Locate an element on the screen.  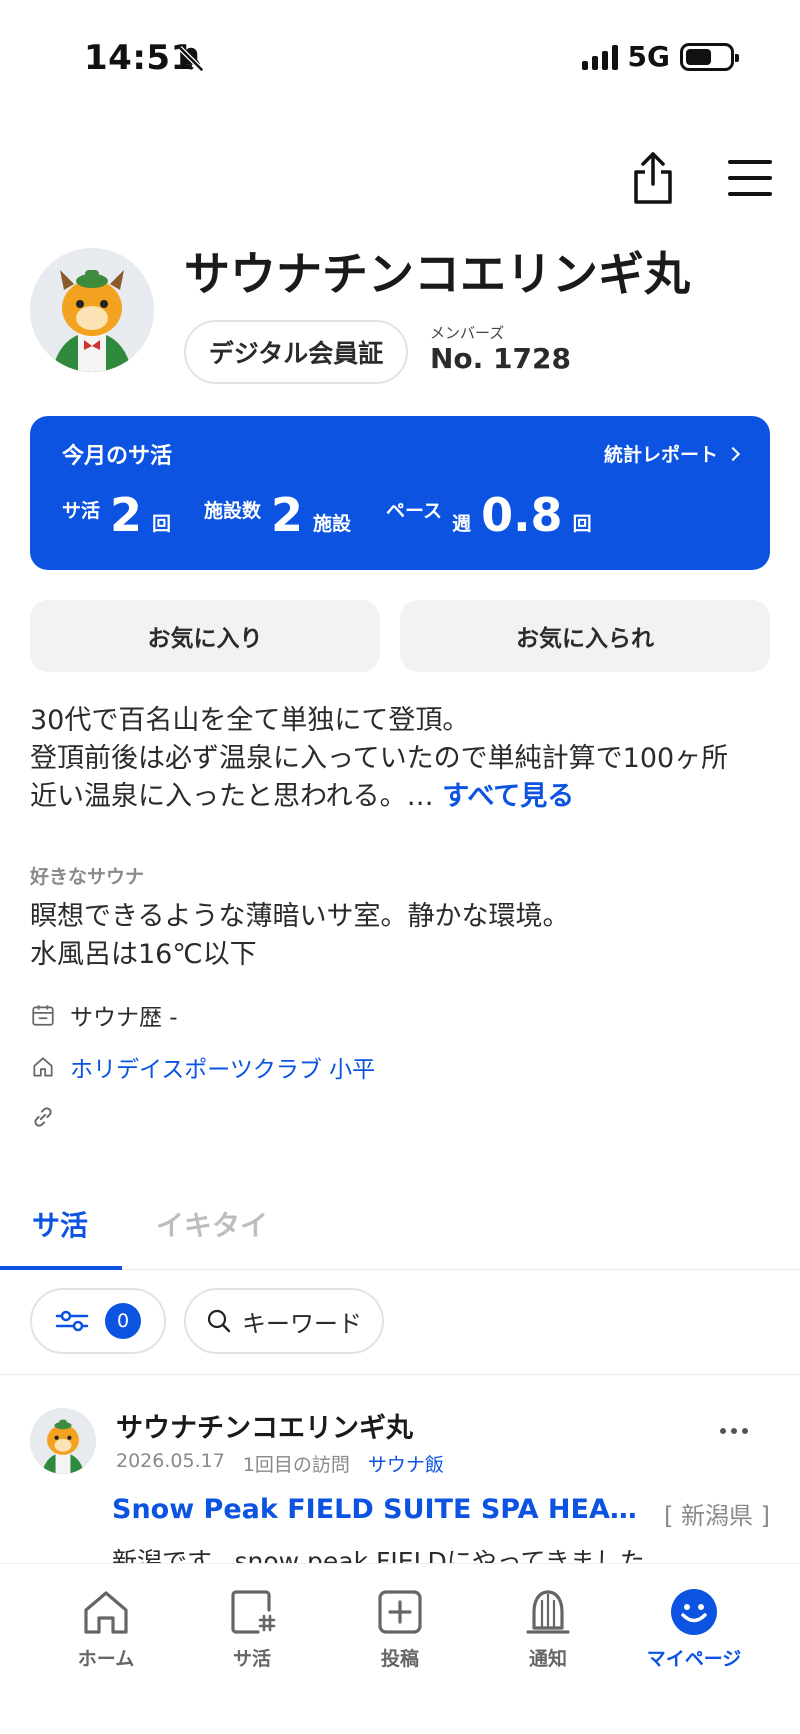
filter-button: 0 is located at coordinates (98, 1321).